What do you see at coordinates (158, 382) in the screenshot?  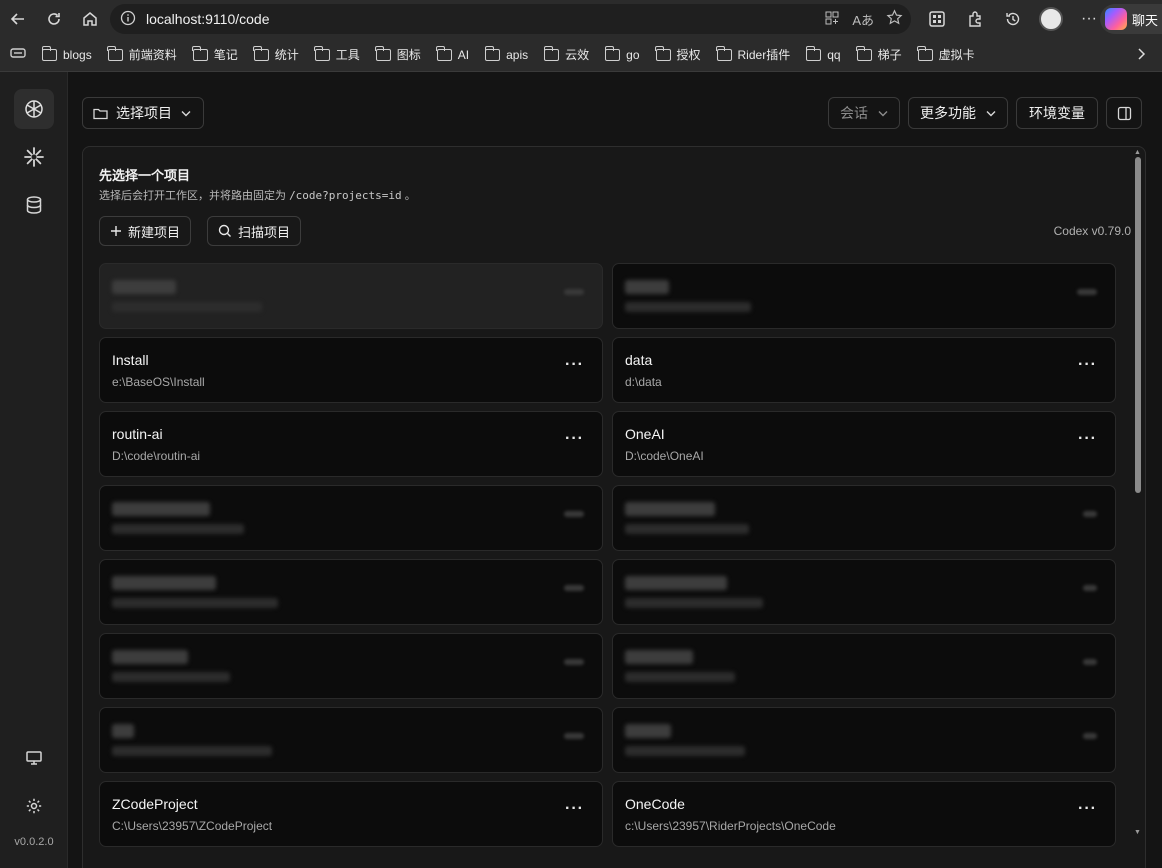 I see `project-path: e:\BaseOS\Install` at bounding box center [158, 382].